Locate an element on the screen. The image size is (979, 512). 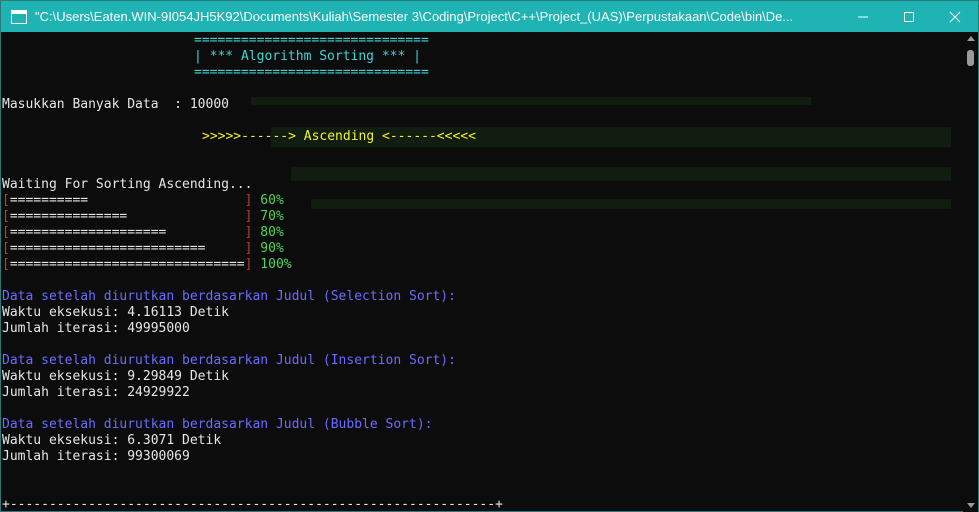
progress-row: [==============================] 100% is located at coordinates (147, 264).